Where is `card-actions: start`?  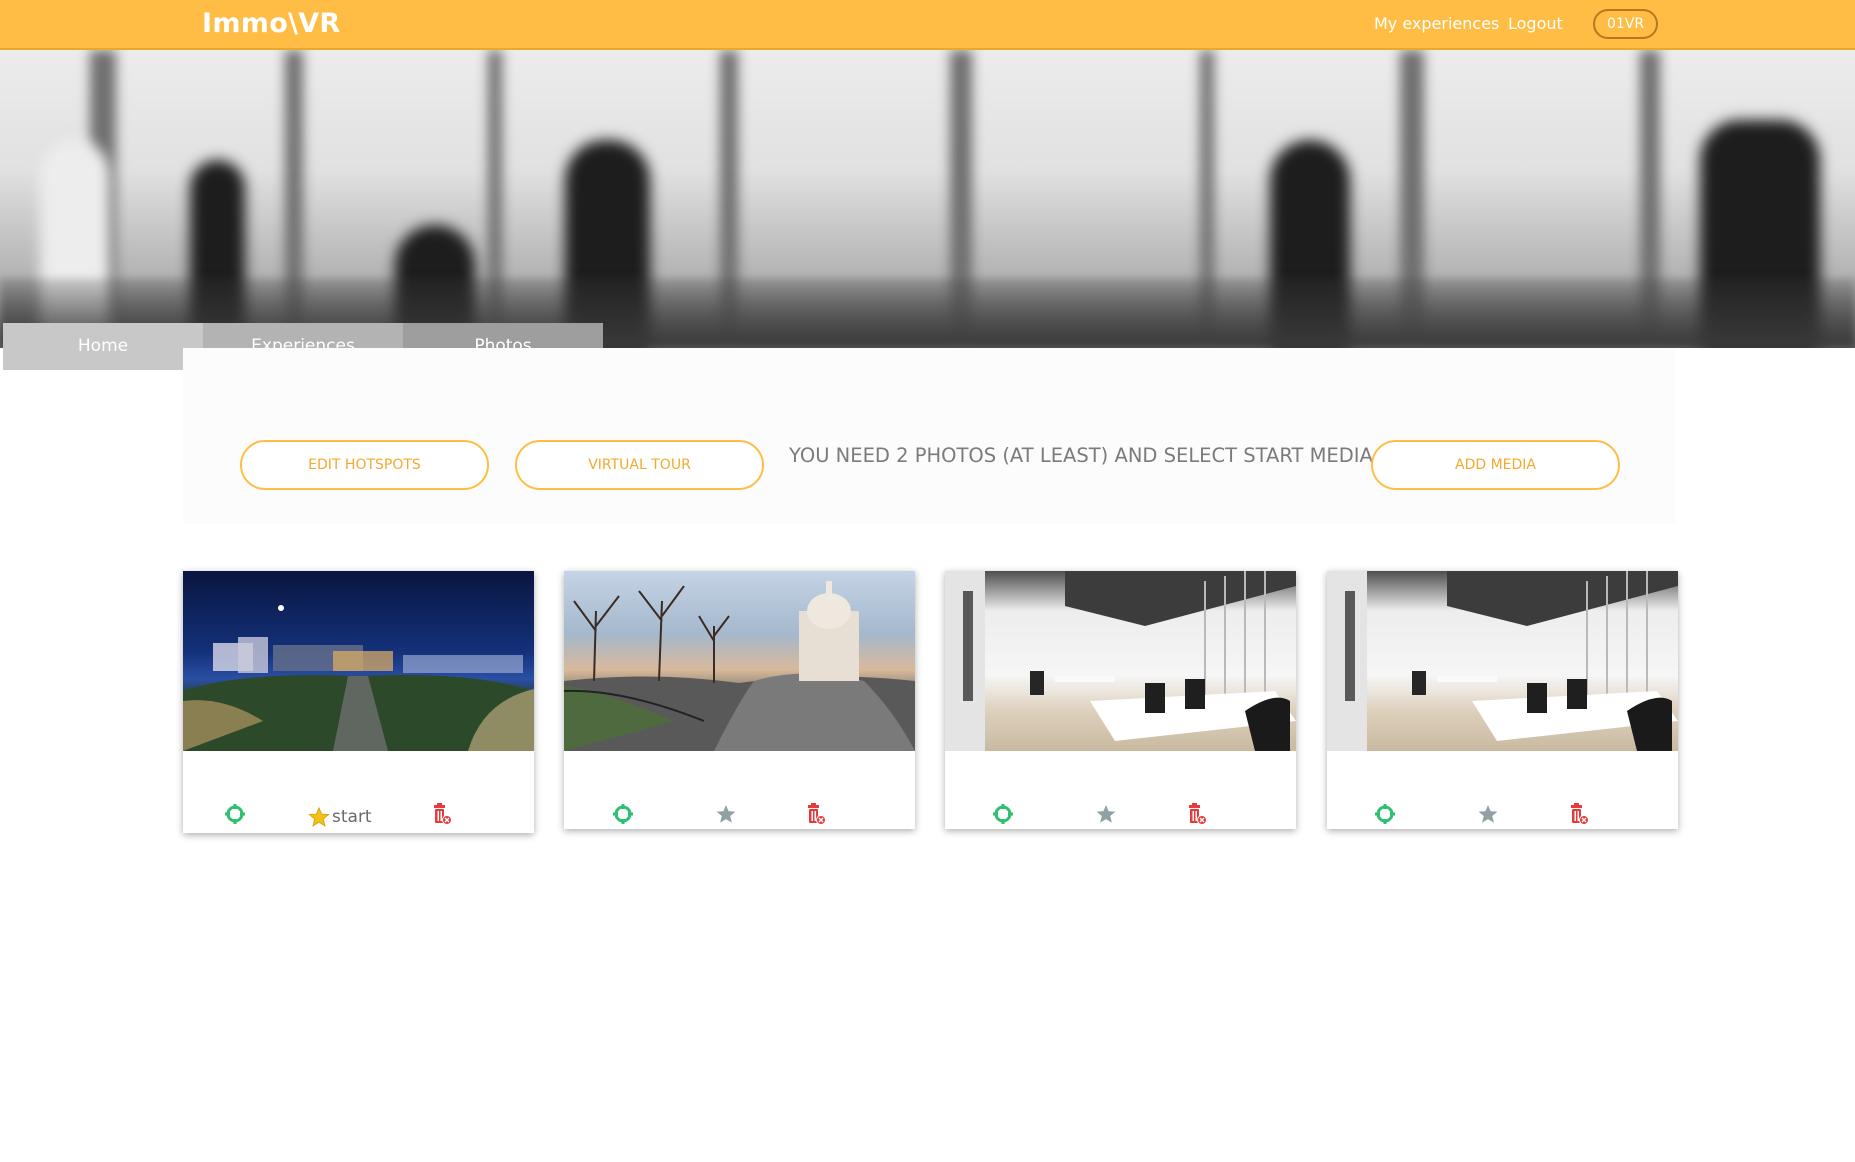 card-actions: start is located at coordinates (358, 792).